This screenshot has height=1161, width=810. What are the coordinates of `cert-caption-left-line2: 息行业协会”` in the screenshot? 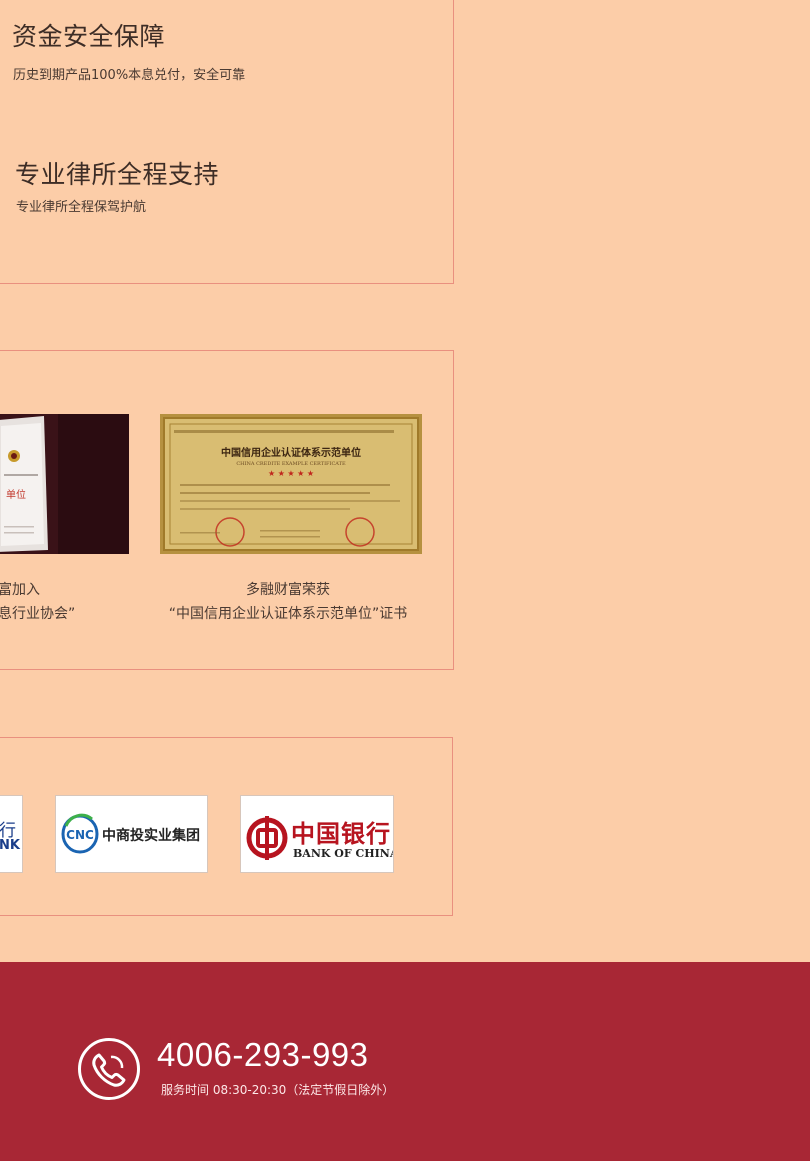 It's located at (38, 614).